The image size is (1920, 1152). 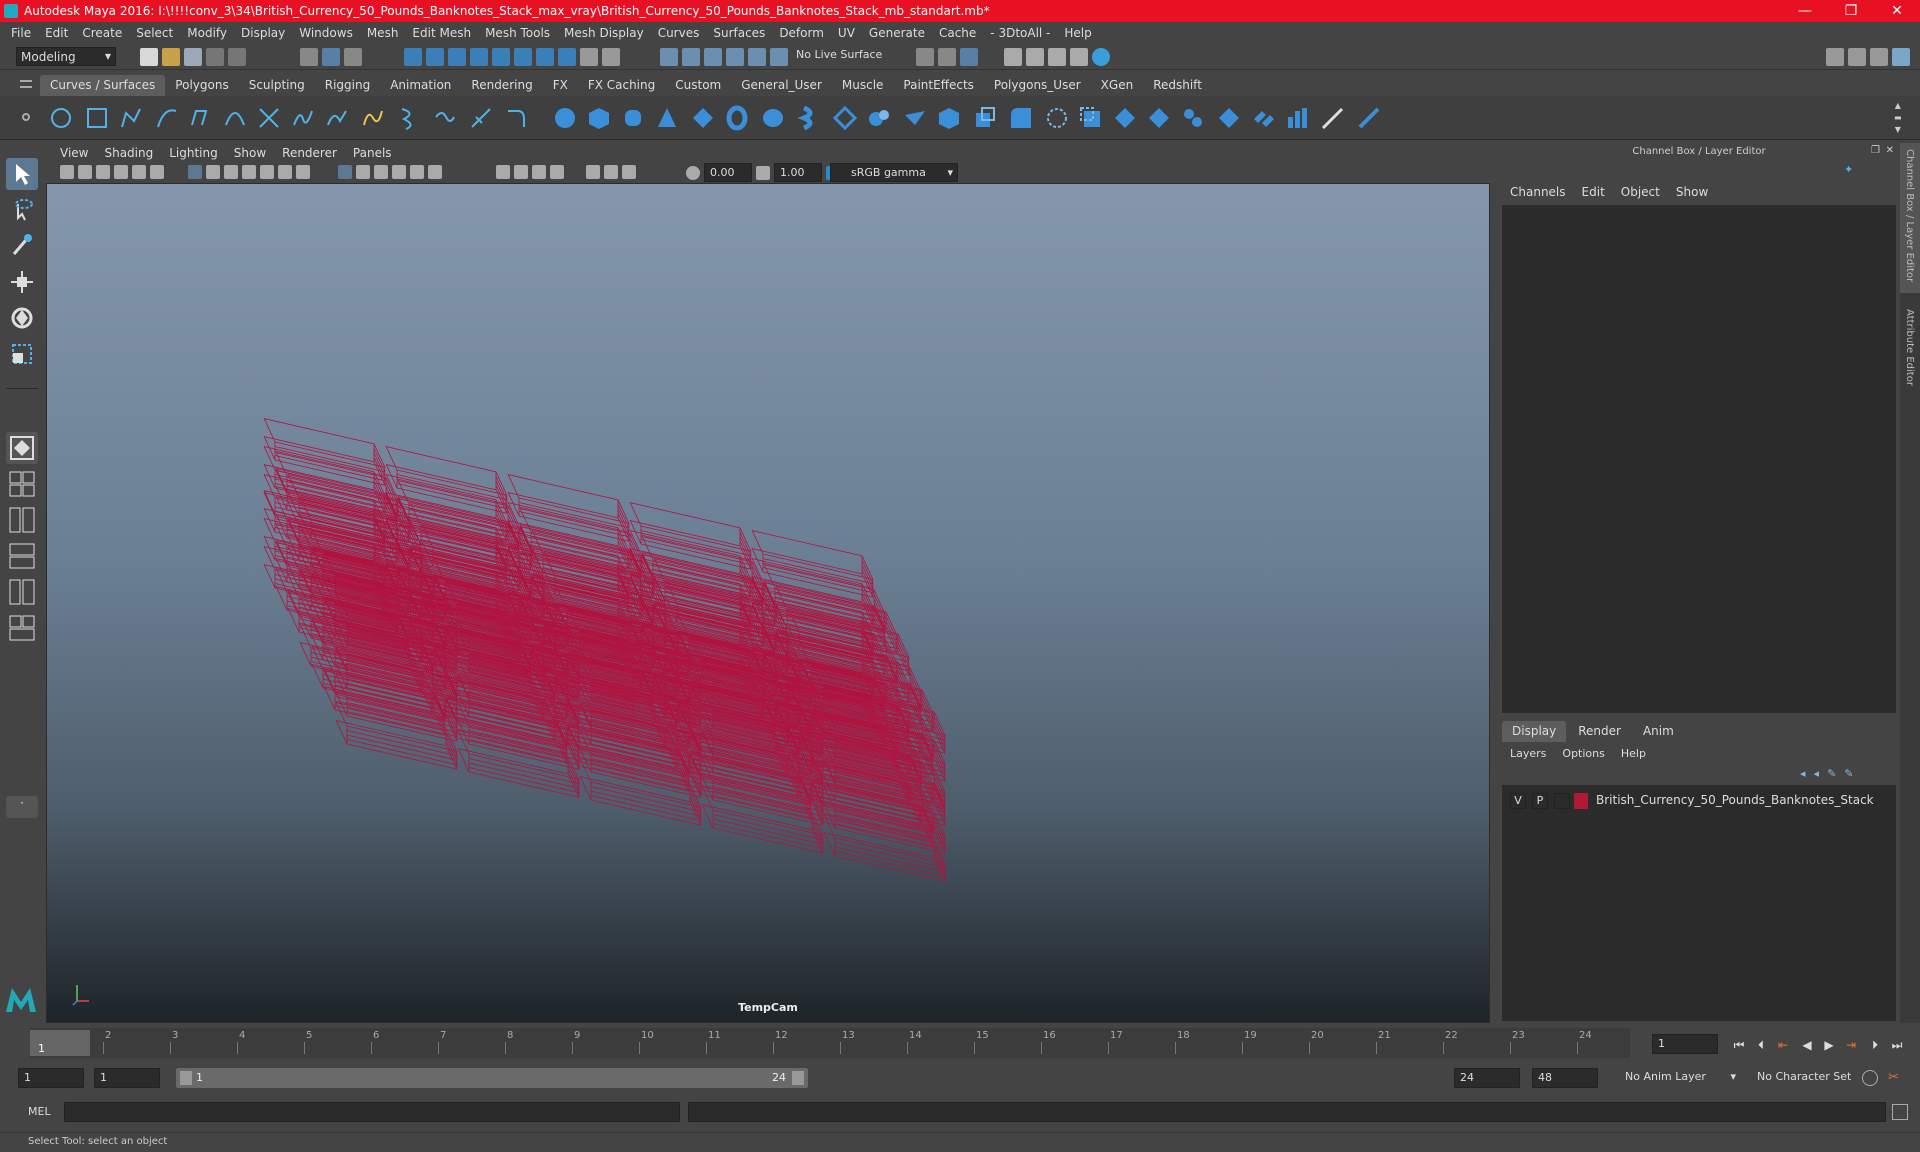 I want to click on close-button: ✕, so click(x=1897, y=11).